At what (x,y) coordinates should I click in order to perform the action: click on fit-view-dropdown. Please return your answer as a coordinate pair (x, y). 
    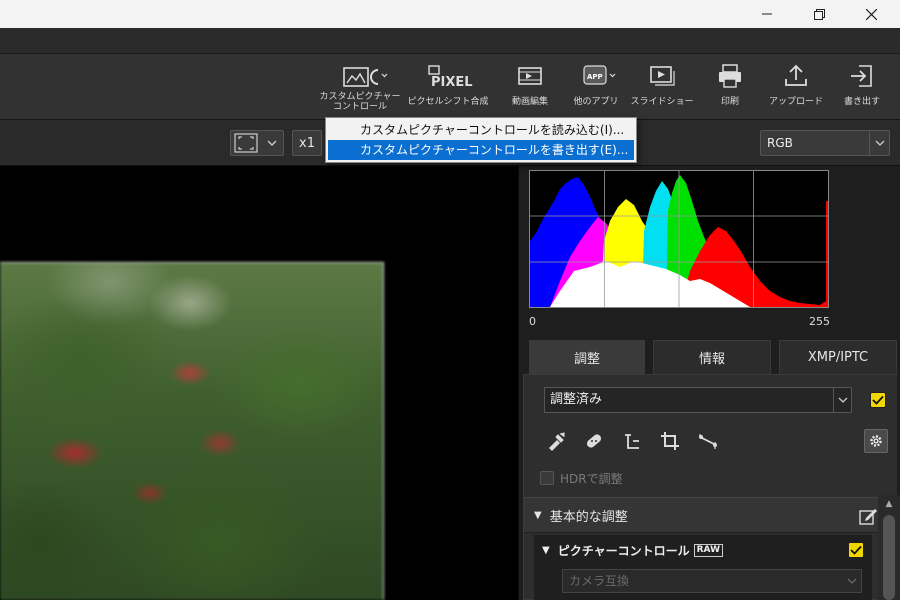
    Looking at the image, I should click on (257, 143).